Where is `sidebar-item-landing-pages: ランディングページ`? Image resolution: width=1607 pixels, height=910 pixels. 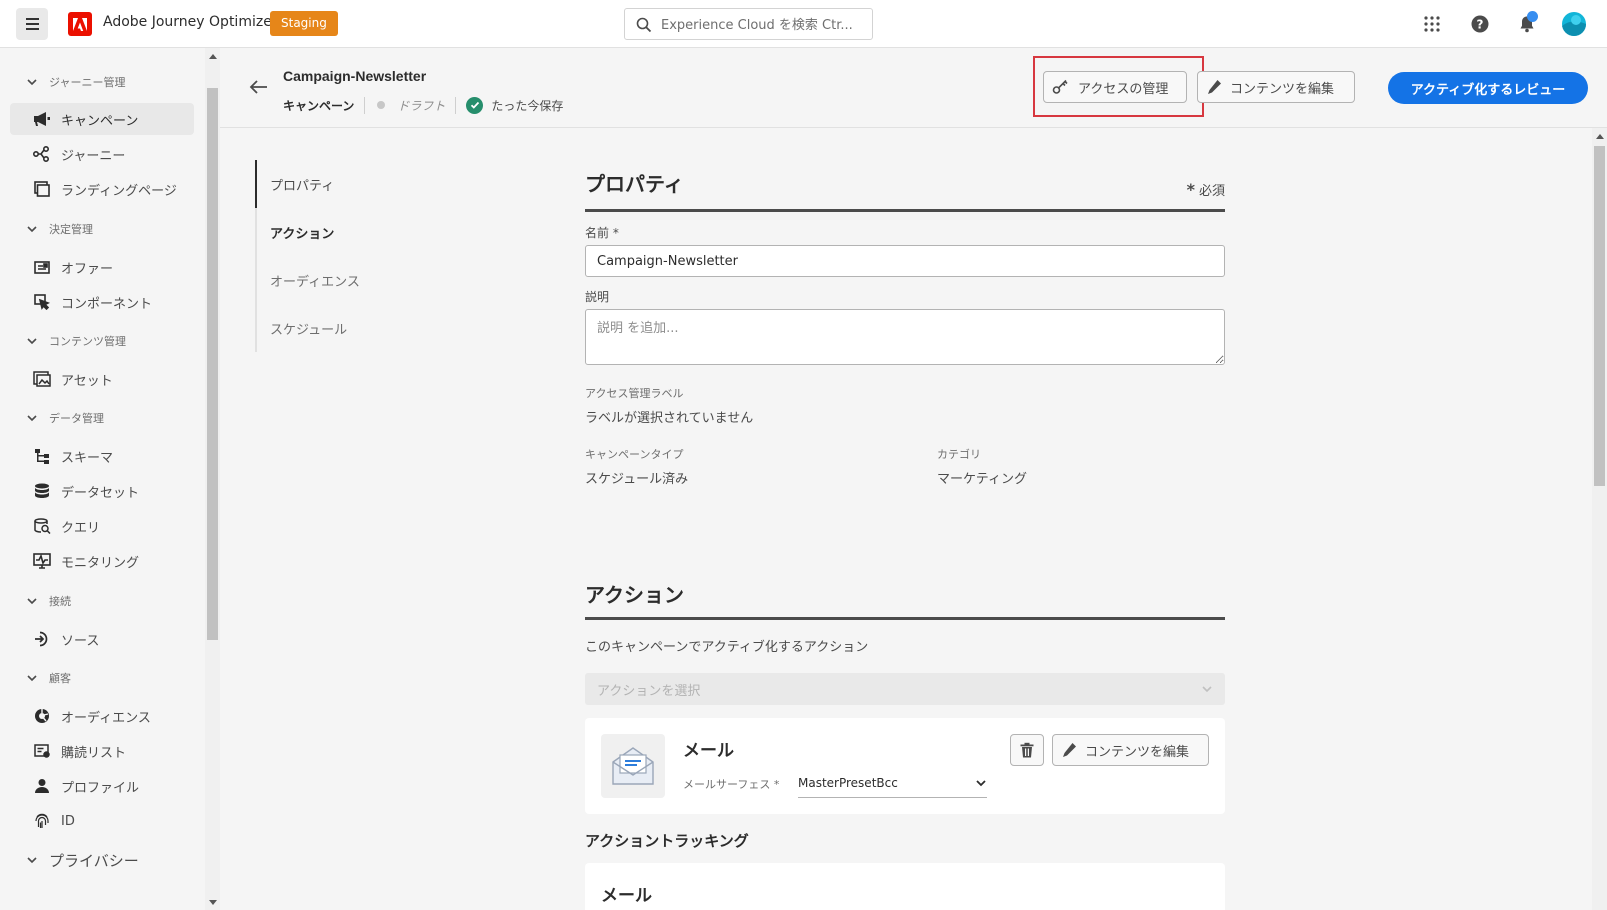 sidebar-item-landing-pages: ランディングページ is located at coordinates (102, 189).